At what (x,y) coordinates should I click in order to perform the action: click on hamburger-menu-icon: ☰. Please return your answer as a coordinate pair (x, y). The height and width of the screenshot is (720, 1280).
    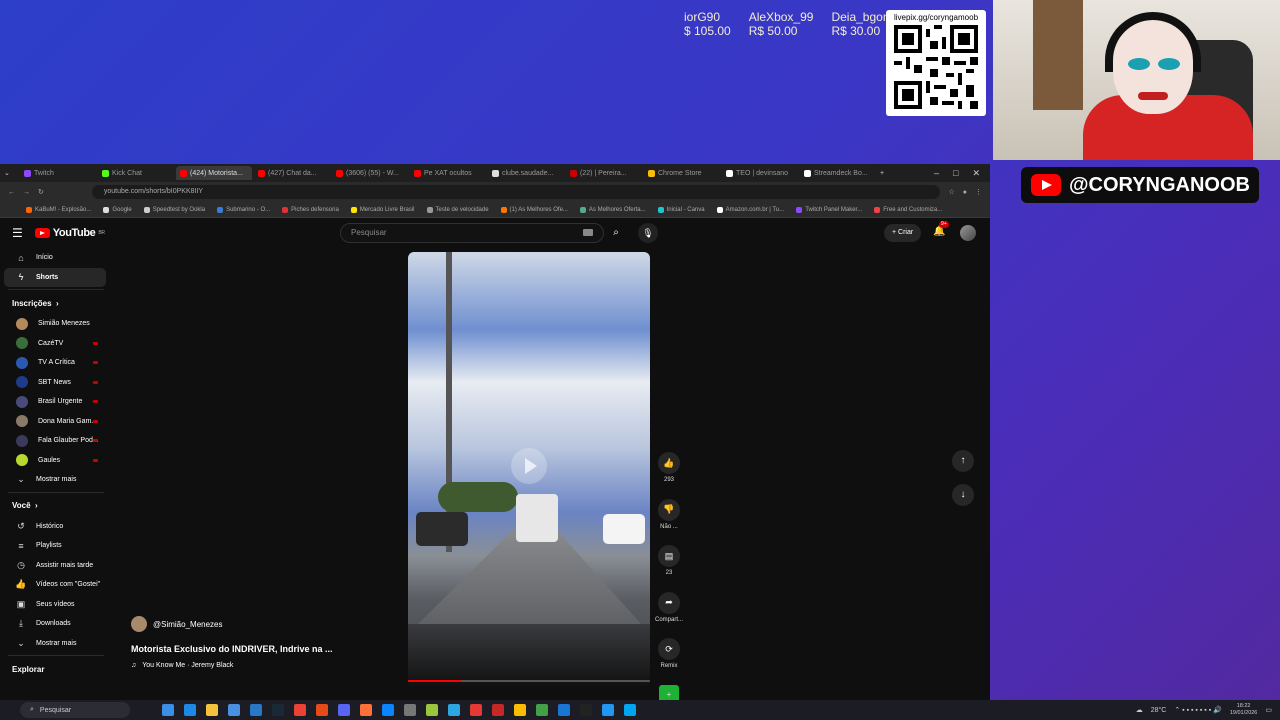
    Looking at the image, I should click on (17, 233).